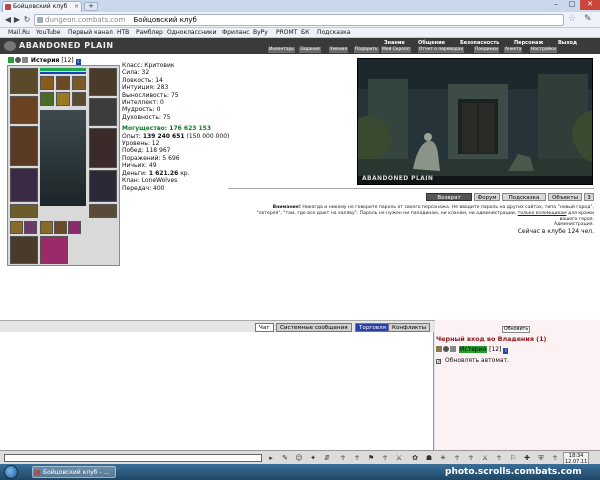  Describe the element at coordinates (310, 50) in the screenshot. I see `menu-quests: Задания` at that location.